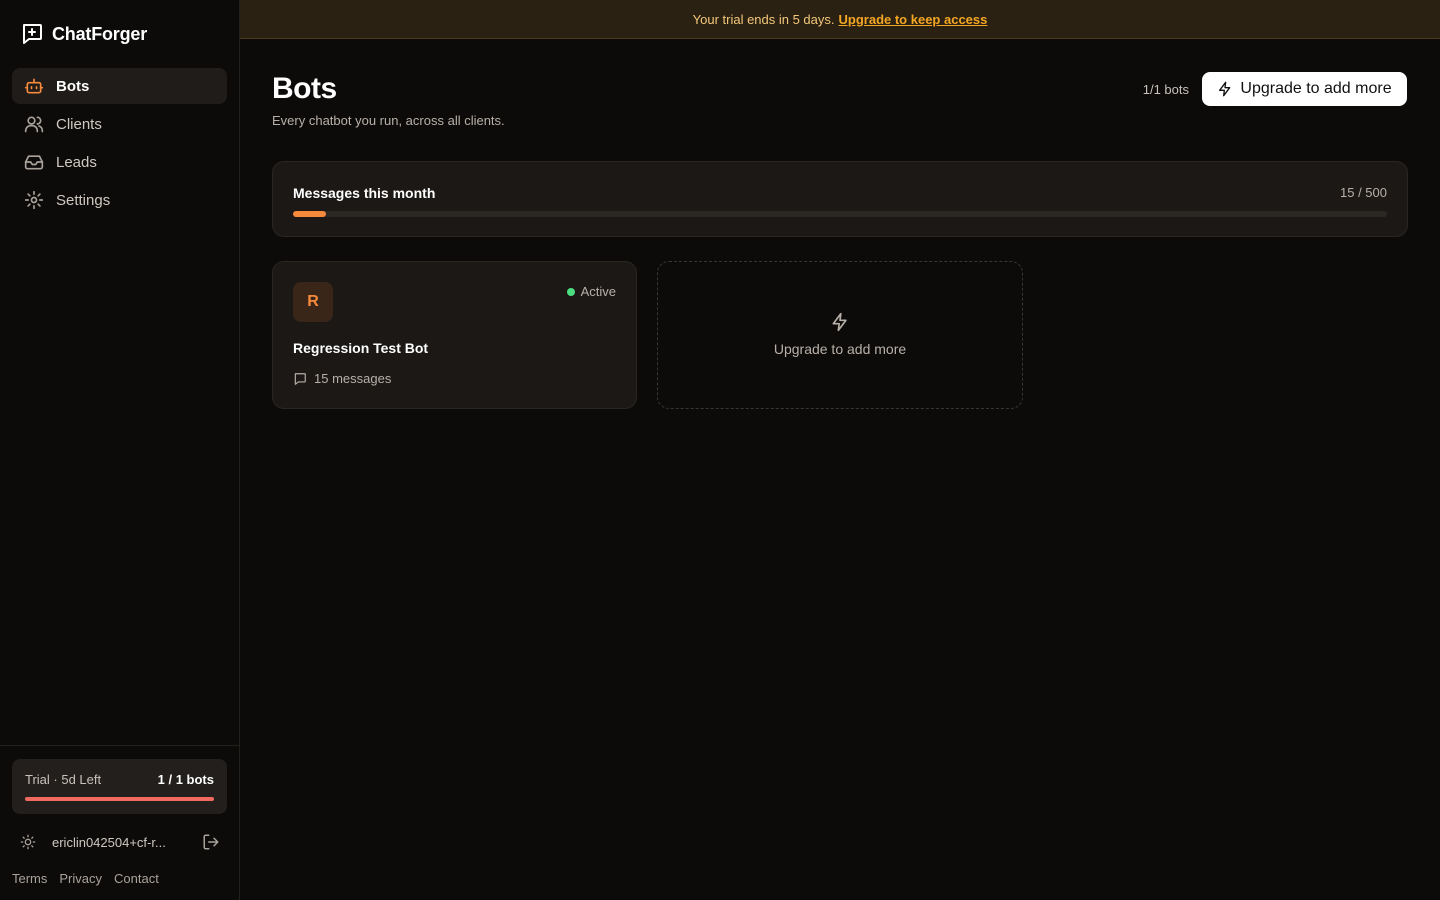 This screenshot has width=1440, height=900. What do you see at coordinates (119, 799) in the screenshot?
I see `trial-progress-bar` at bounding box center [119, 799].